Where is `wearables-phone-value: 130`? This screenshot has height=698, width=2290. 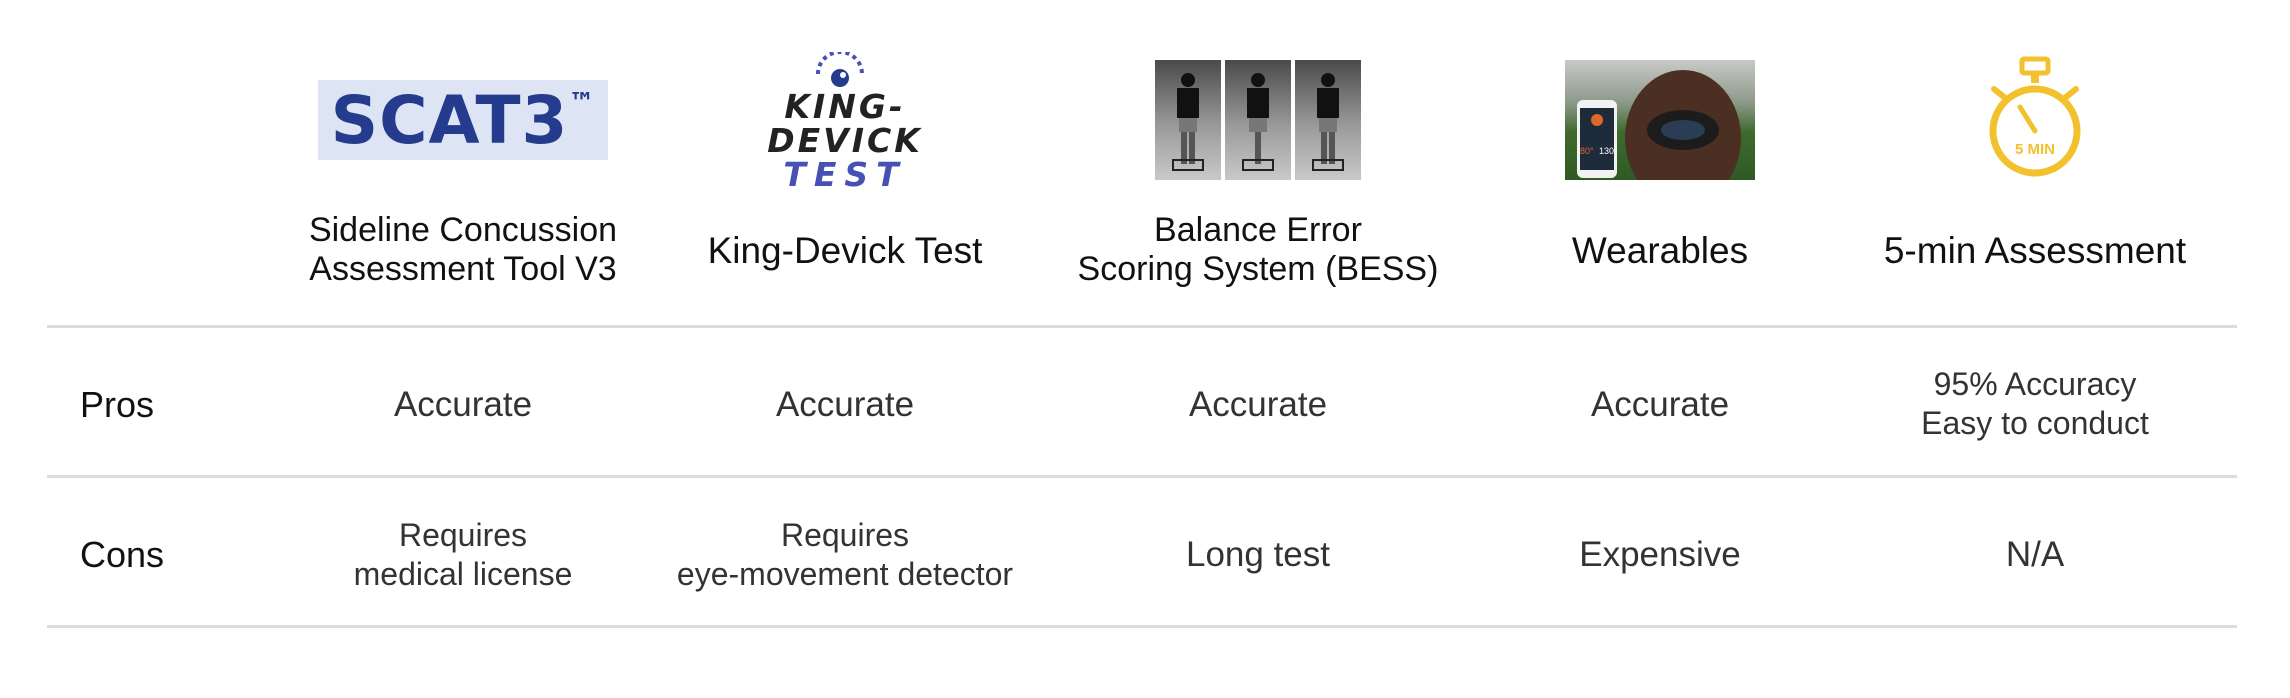
wearables-phone-value: 130 is located at coordinates (1606, 151).